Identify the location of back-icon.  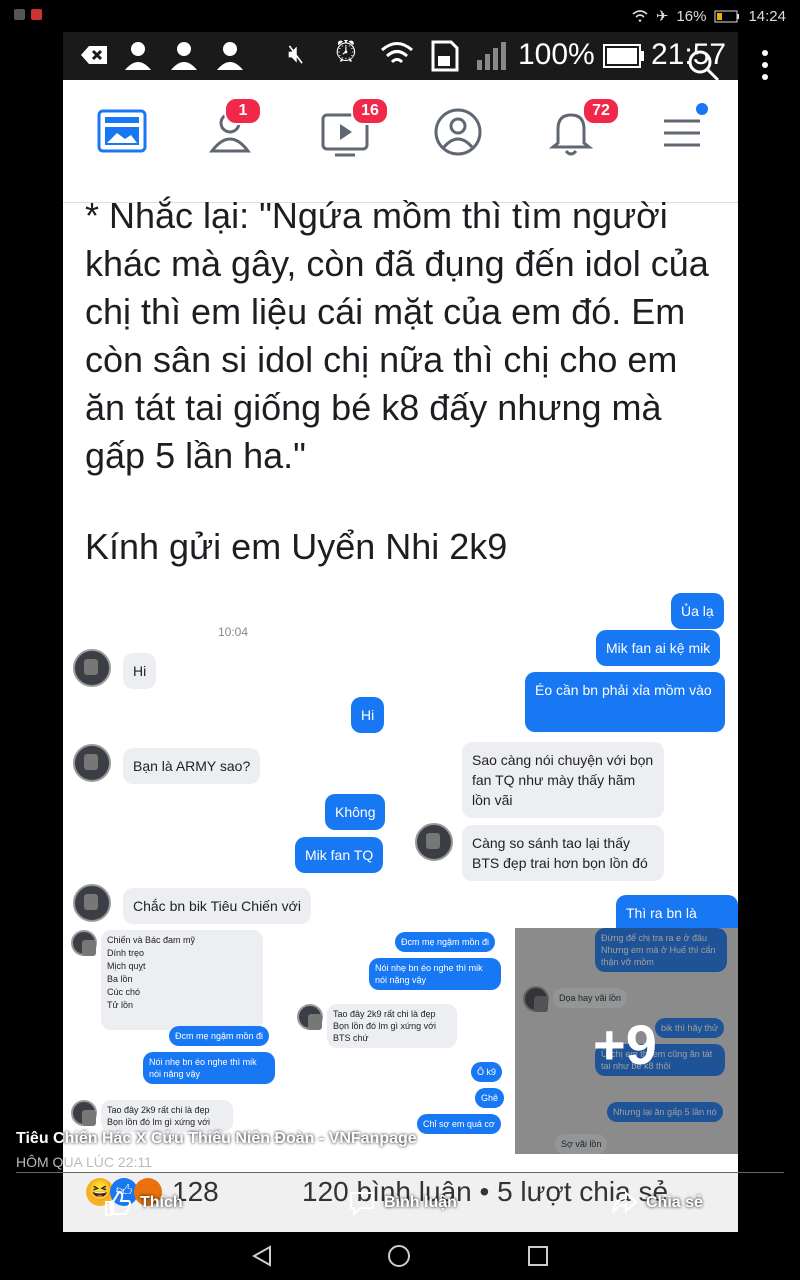
(94, 55).